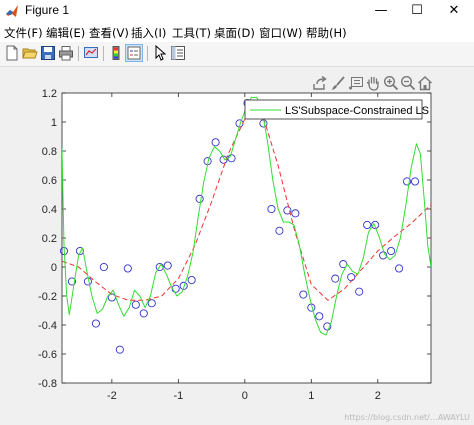  Describe the element at coordinates (178, 396) in the screenshot. I see `x-tick-label: -1` at that location.